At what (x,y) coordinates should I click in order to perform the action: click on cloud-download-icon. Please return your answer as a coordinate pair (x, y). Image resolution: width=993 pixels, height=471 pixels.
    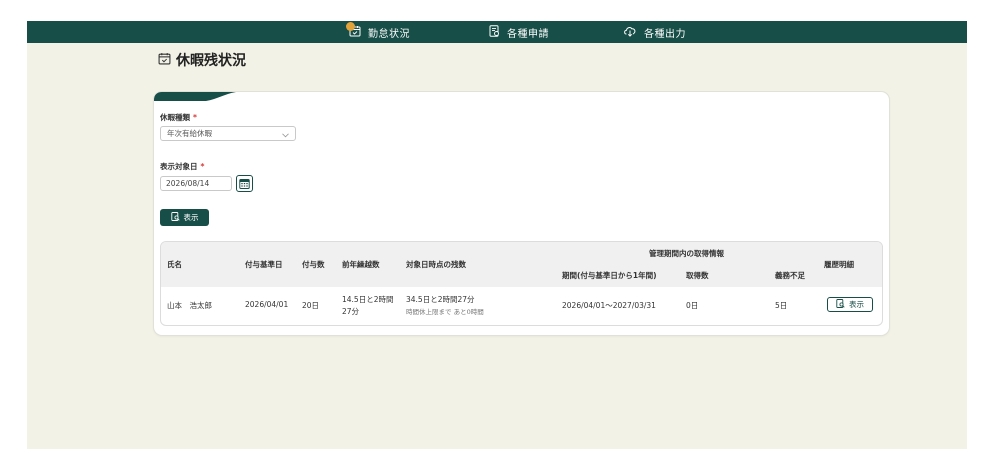
    Looking at the image, I should click on (633, 32).